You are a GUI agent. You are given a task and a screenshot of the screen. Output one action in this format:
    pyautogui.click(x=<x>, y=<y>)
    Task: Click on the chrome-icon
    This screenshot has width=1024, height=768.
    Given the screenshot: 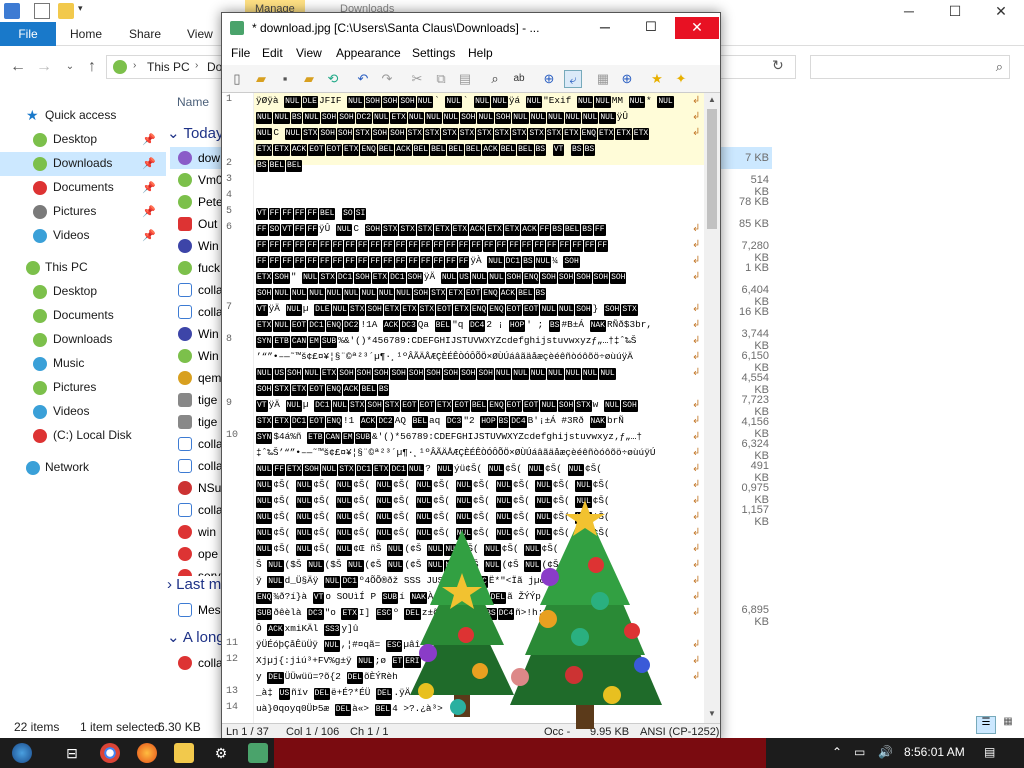 What is the action you would take?
    pyautogui.click(x=110, y=753)
    